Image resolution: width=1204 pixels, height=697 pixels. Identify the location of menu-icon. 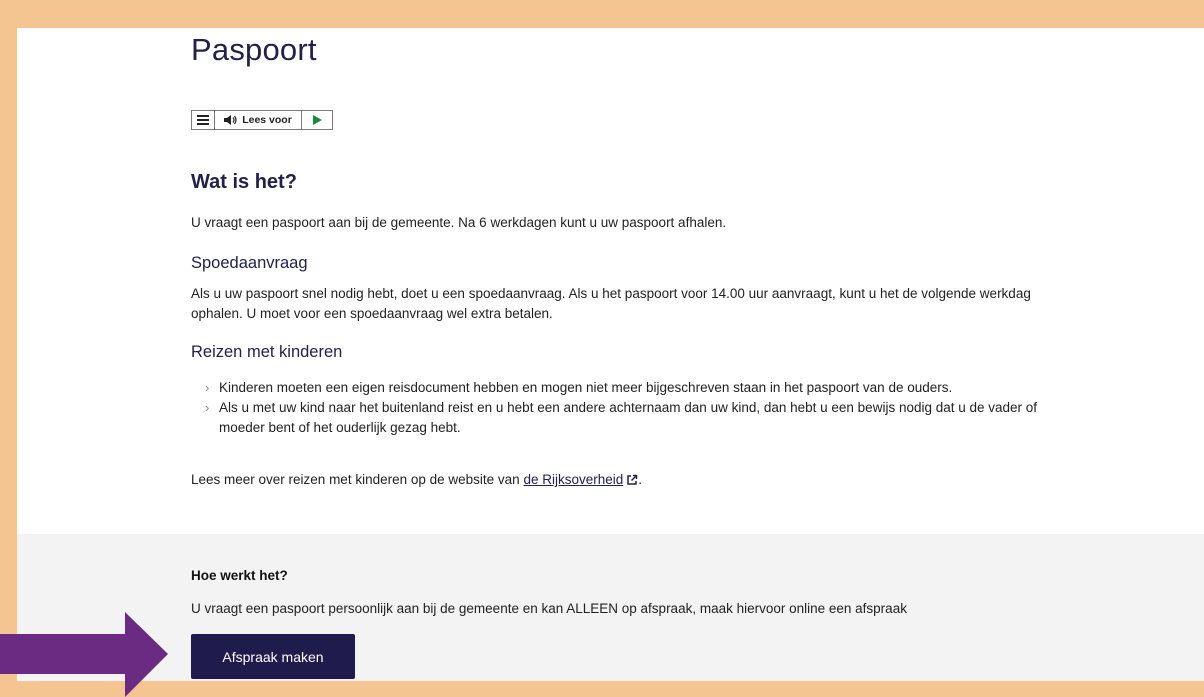
(203, 120).